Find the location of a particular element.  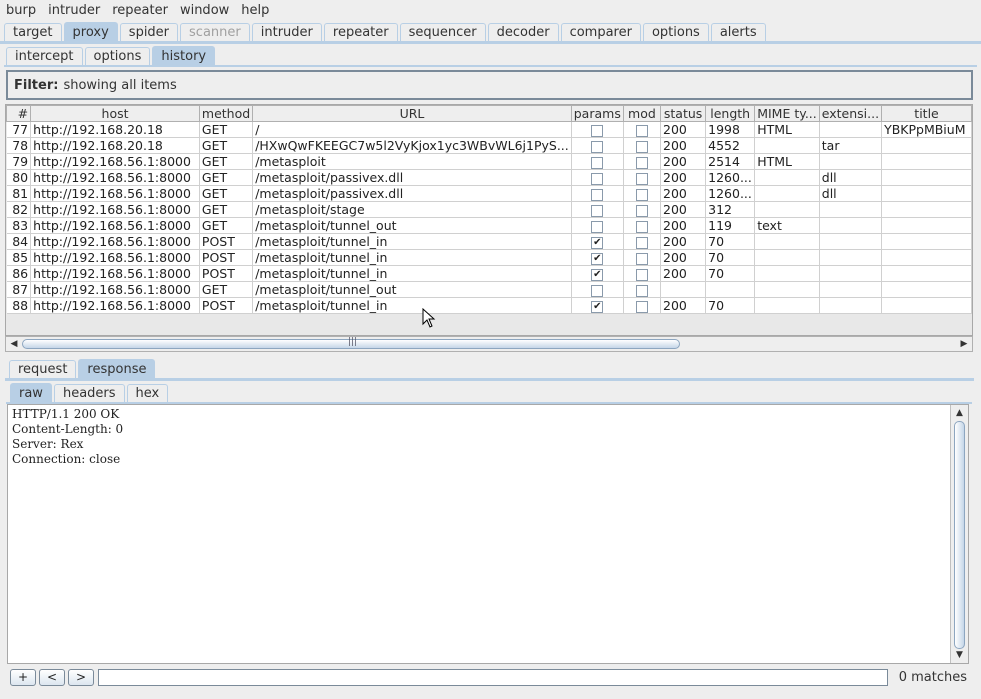

response-vertical-scrollbar: ▲ ▼ is located at coordinates (959, 534).